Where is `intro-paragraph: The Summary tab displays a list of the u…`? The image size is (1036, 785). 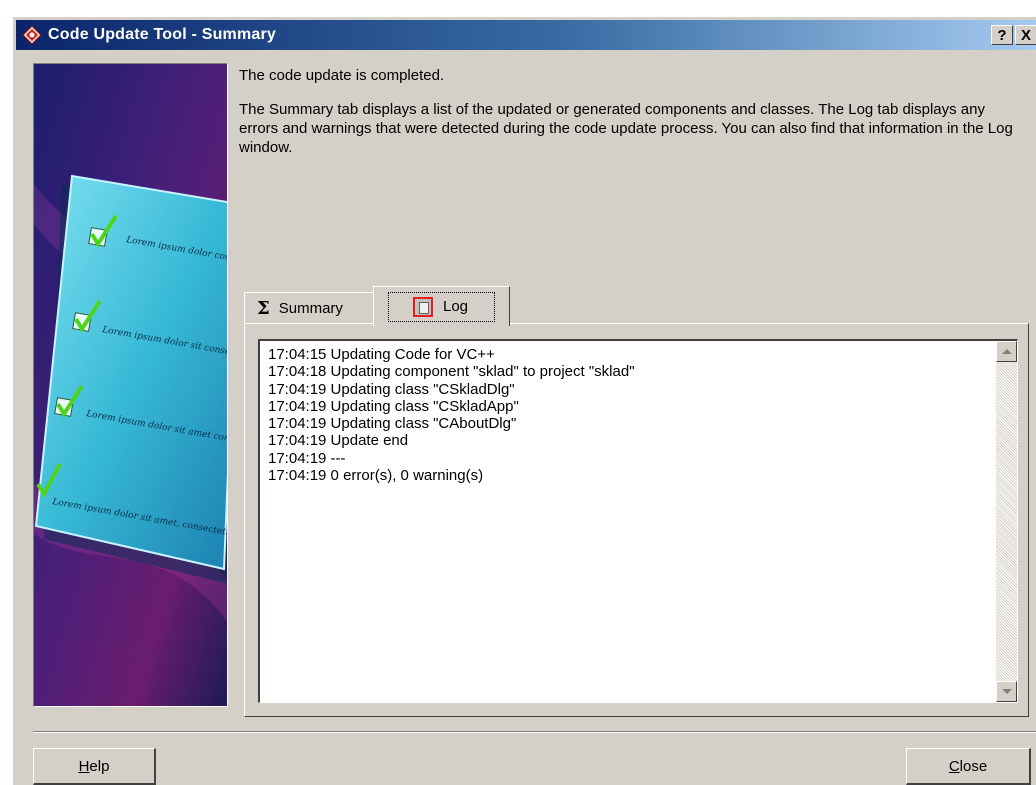 intro-paragraph: The Summary tab displays a list of the u… is located at coordinates (626, 128).